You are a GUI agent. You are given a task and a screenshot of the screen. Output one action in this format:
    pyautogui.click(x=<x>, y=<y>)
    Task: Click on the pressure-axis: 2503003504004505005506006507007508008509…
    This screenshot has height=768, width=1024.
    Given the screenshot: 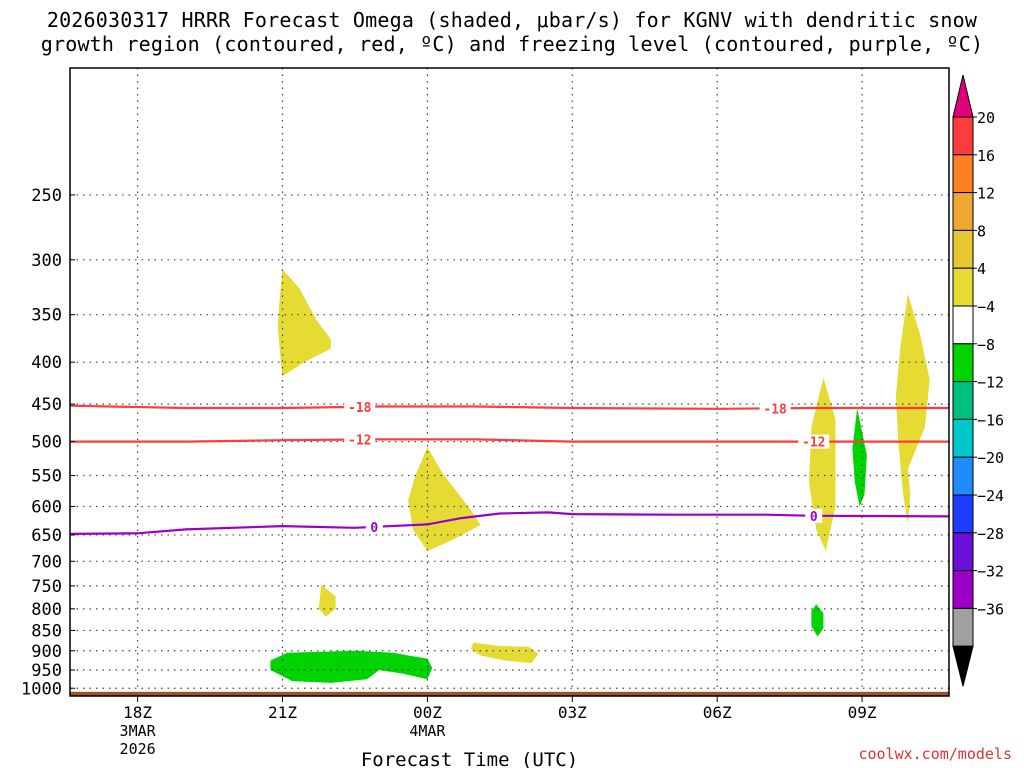 What is the action you would take?
    pyautogui.click(x=48, y=442)
    